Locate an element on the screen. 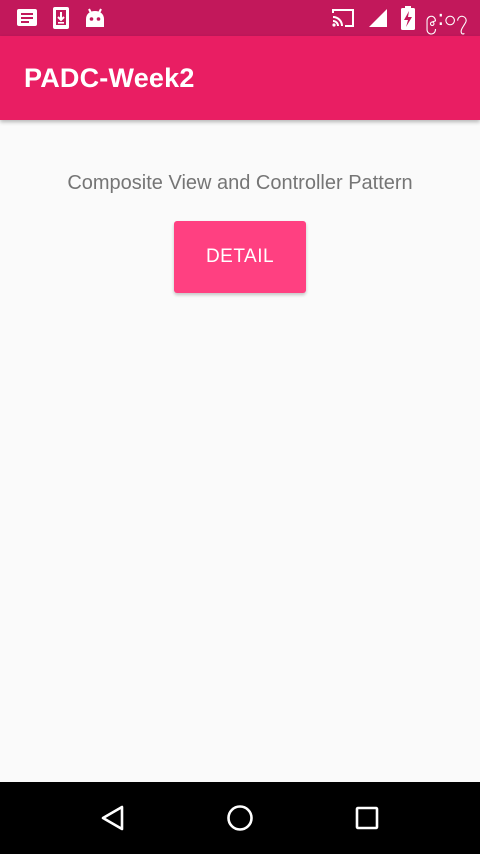  back-icon is located at coordinates (113, 818).